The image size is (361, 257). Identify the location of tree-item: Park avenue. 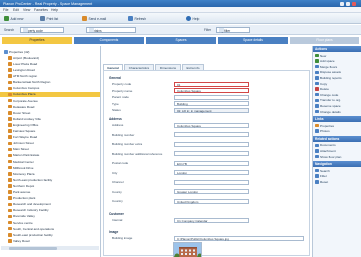
(50, 191).